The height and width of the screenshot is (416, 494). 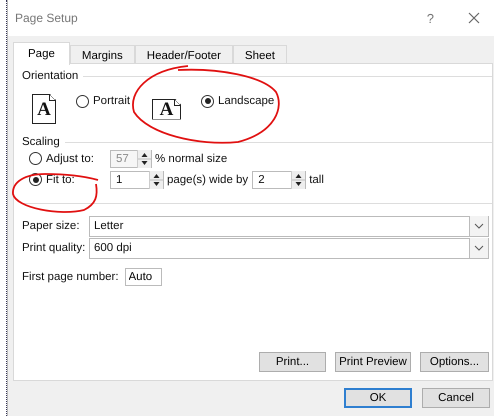 What do you see at coordinates (166, 109) in the screenshot?
I see `landscape-page-icon: A` at bounding box center [166, 109].